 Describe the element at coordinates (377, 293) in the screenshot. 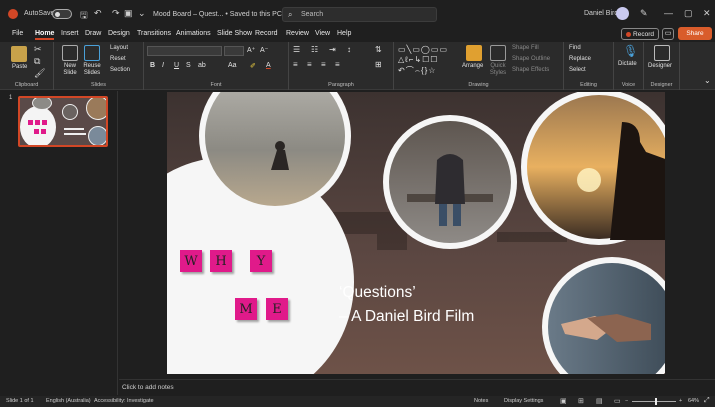

I see `slide-title-text: ‘Questions’` at that location.